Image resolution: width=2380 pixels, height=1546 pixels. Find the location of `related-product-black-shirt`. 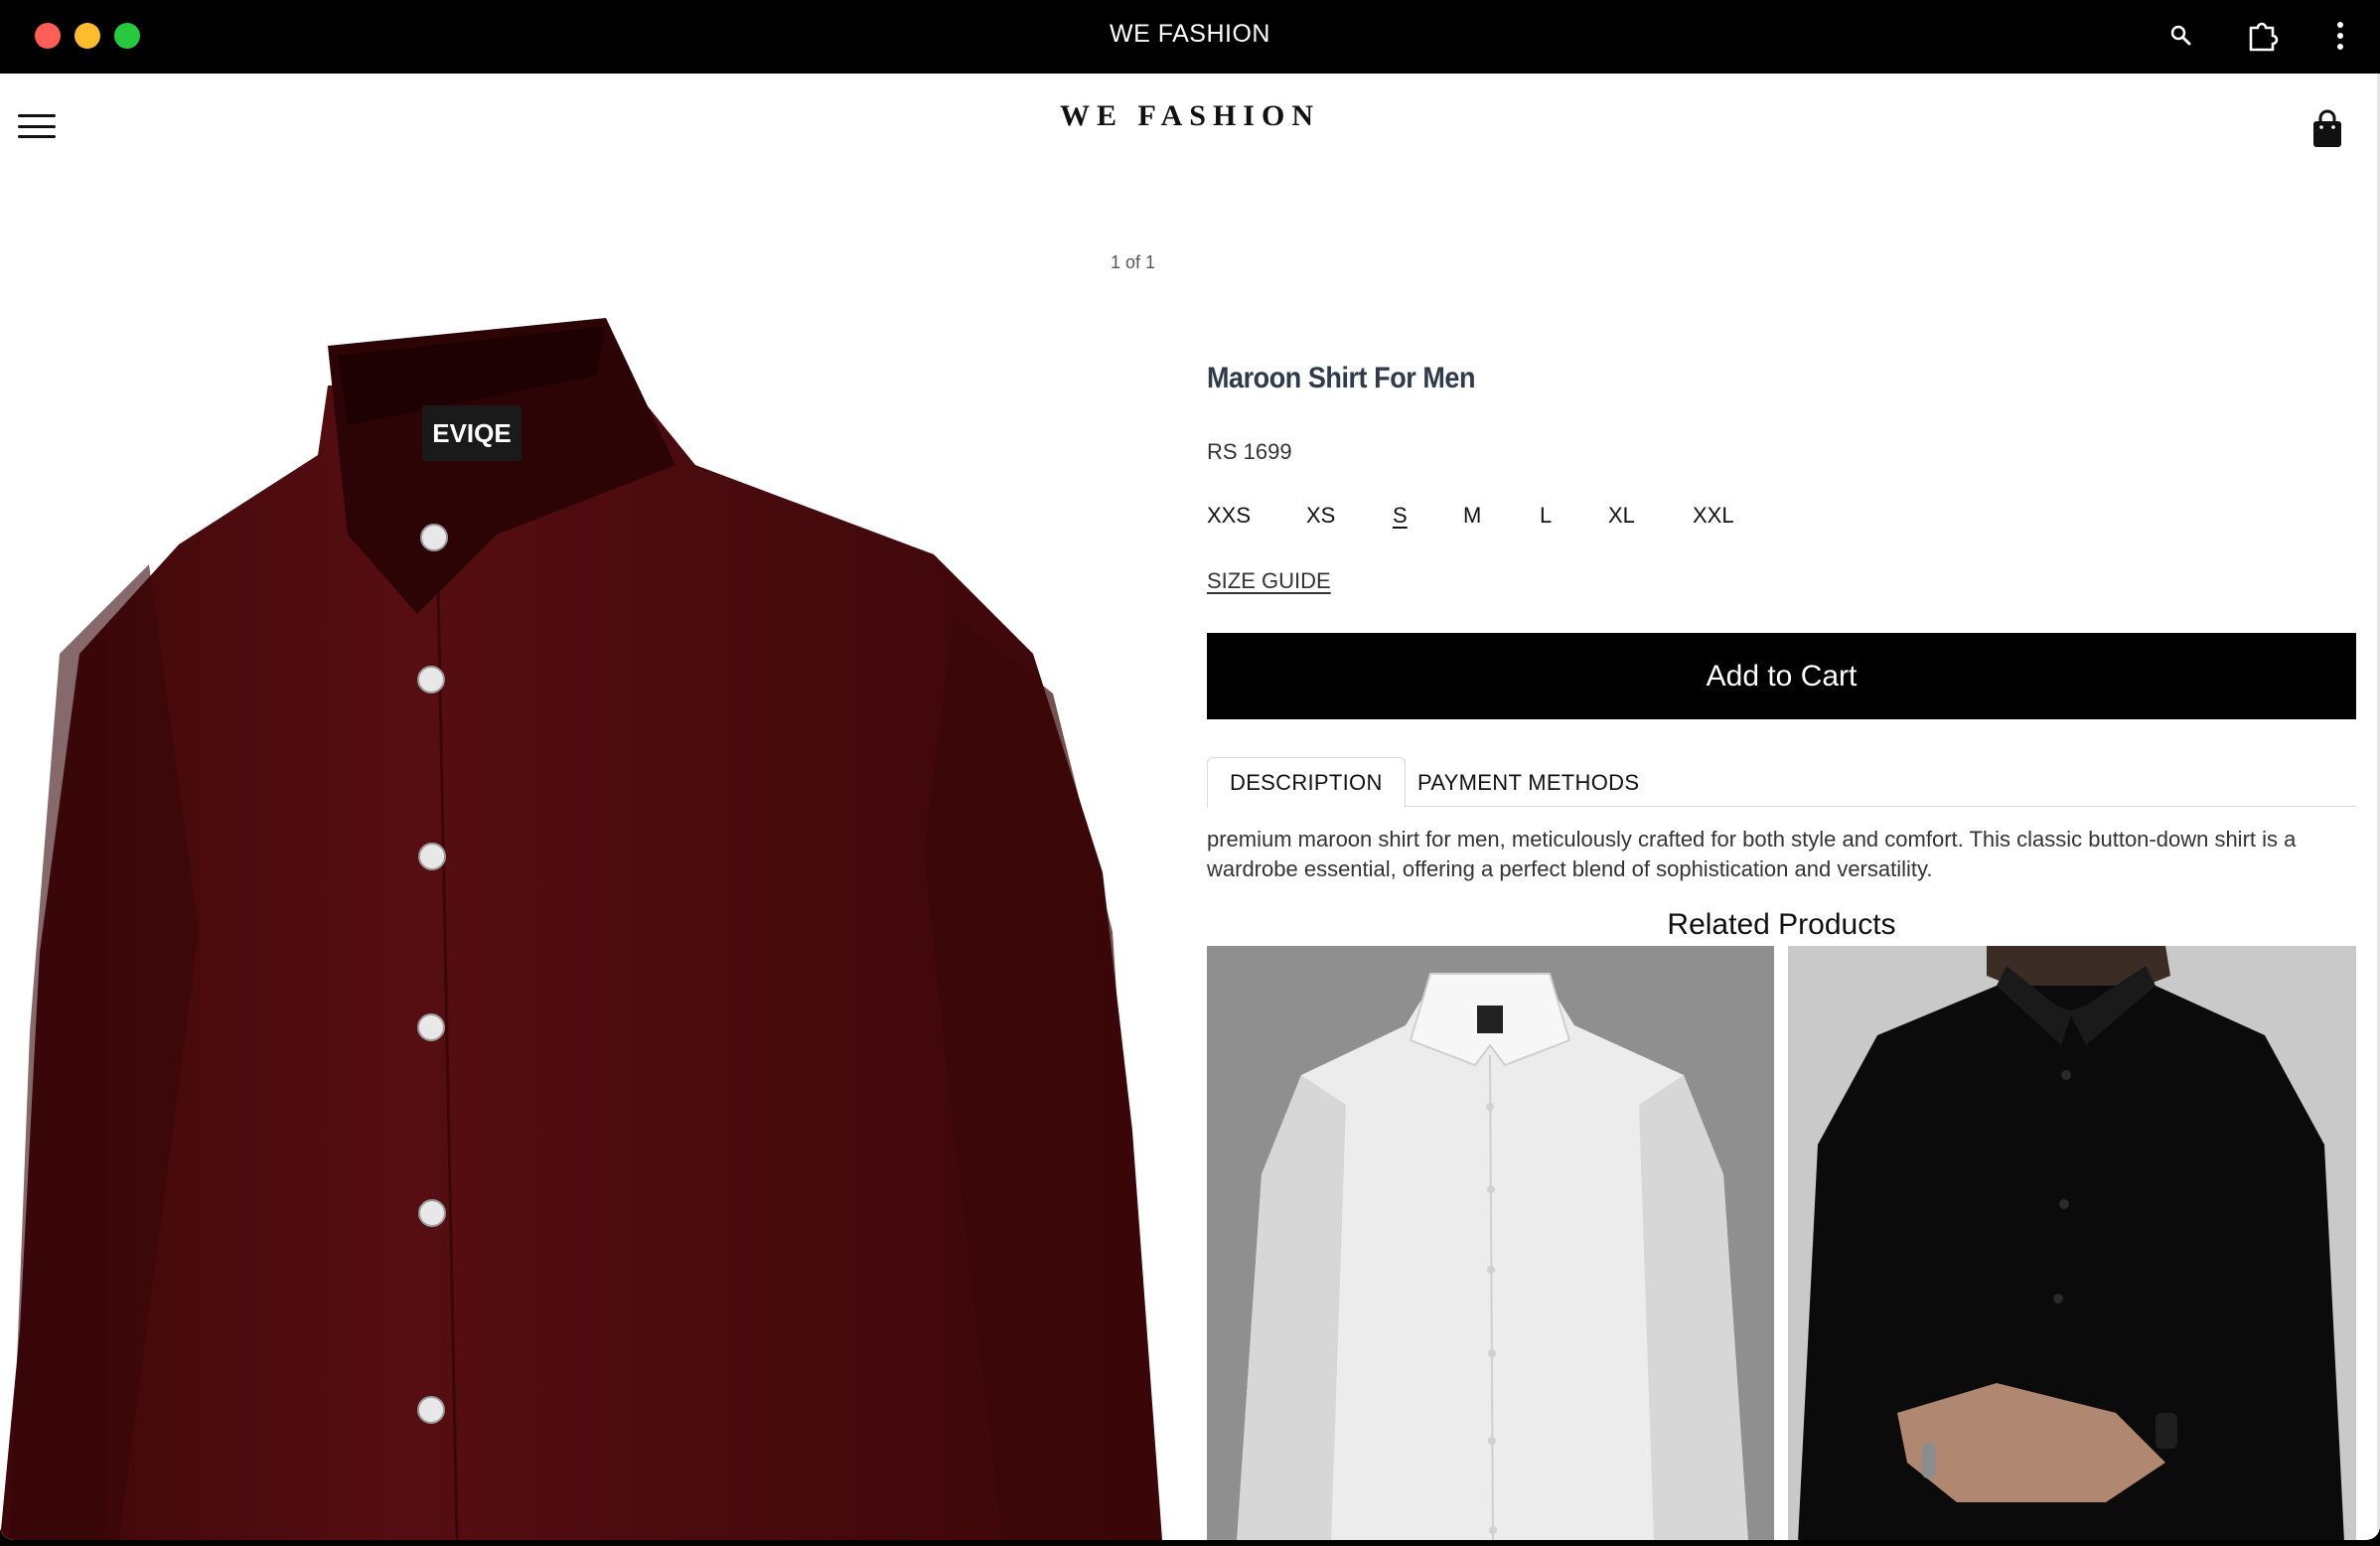

related-product-black-shirt is located at coordinates (2072, 1243).